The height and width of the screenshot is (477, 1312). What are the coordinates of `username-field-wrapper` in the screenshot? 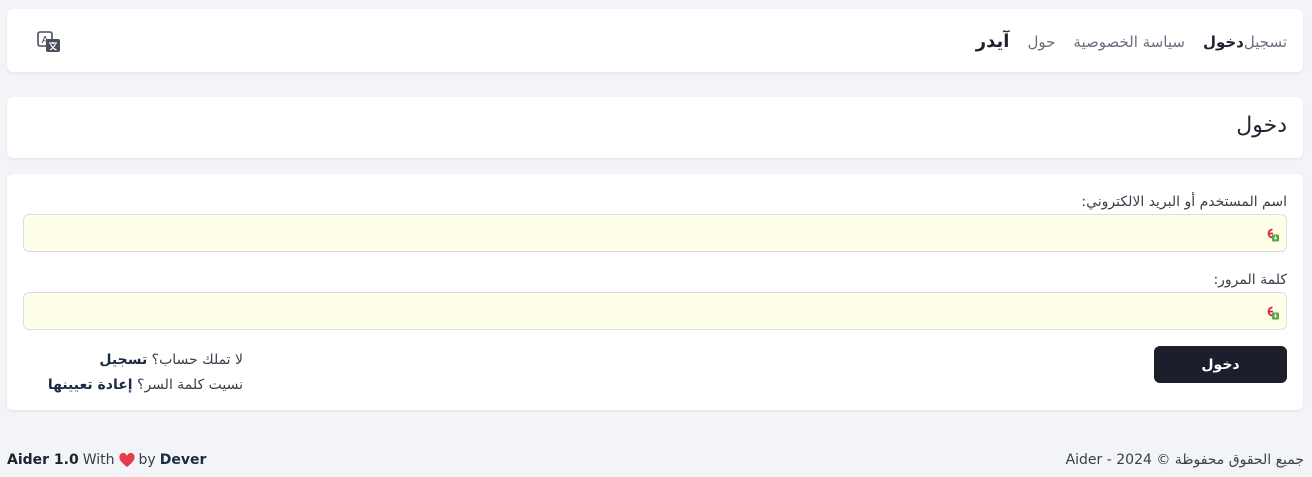 It's located at (655, 233).